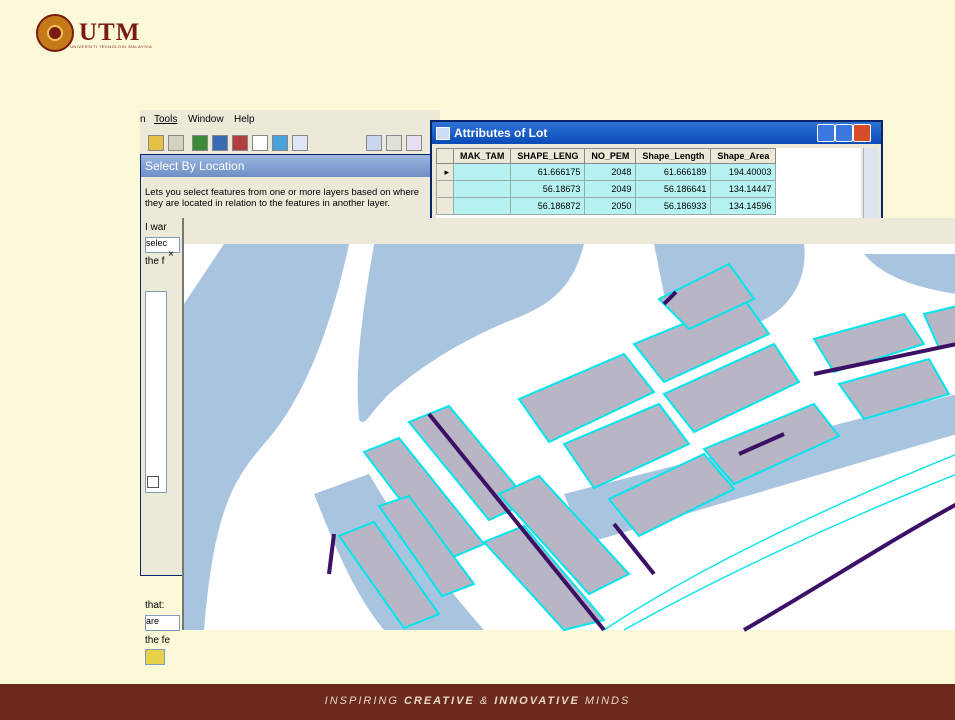 The height and width of the screenshot is (720, 955). What do you see at coordinates (111, 46) in the screenshot?
I see `utm-subtitle: UNIVERSITI TEKNOLOGI MALAYSIA` at bounding box center [111, 46].